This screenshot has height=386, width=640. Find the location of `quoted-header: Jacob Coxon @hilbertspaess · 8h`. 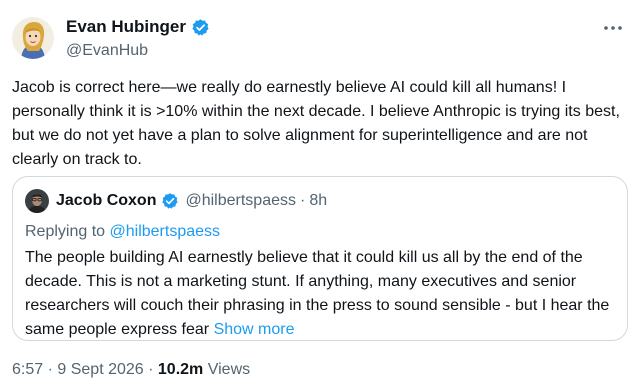

quoted-header: Jacob Coxon @hilbertspaess · 8h is located at coordinates (191, 201).